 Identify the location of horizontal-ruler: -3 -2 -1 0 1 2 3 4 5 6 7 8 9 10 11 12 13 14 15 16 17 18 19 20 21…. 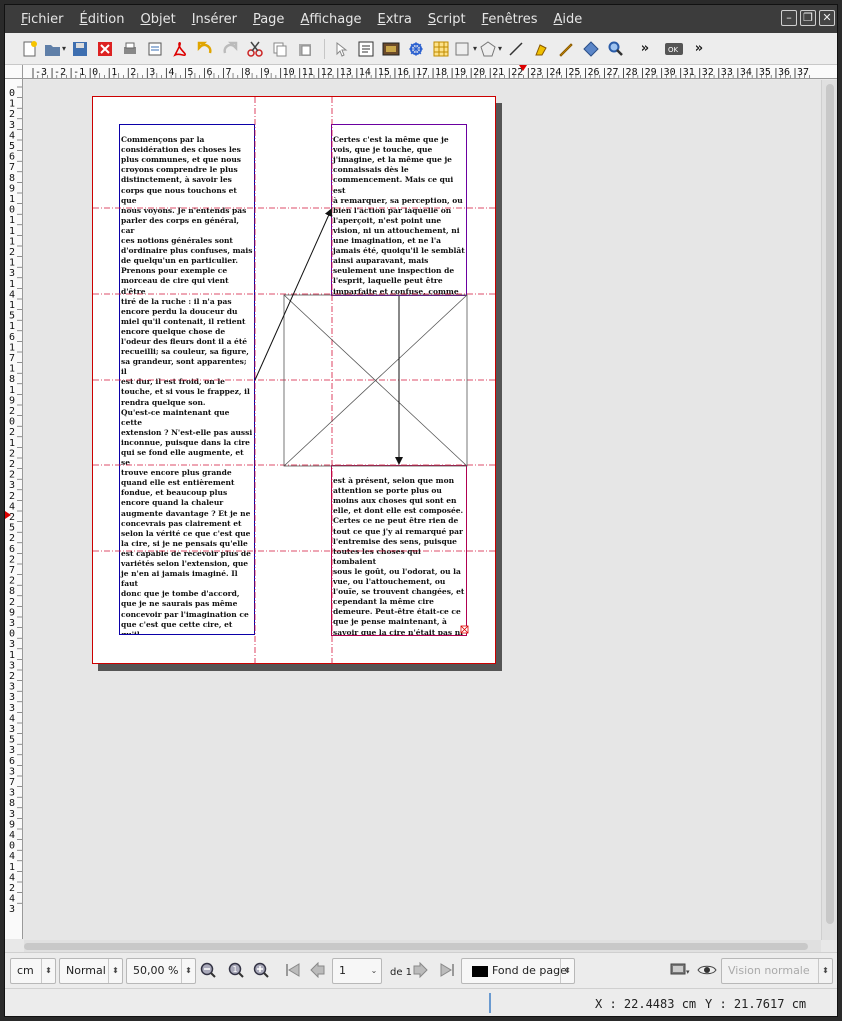
(430, 72).